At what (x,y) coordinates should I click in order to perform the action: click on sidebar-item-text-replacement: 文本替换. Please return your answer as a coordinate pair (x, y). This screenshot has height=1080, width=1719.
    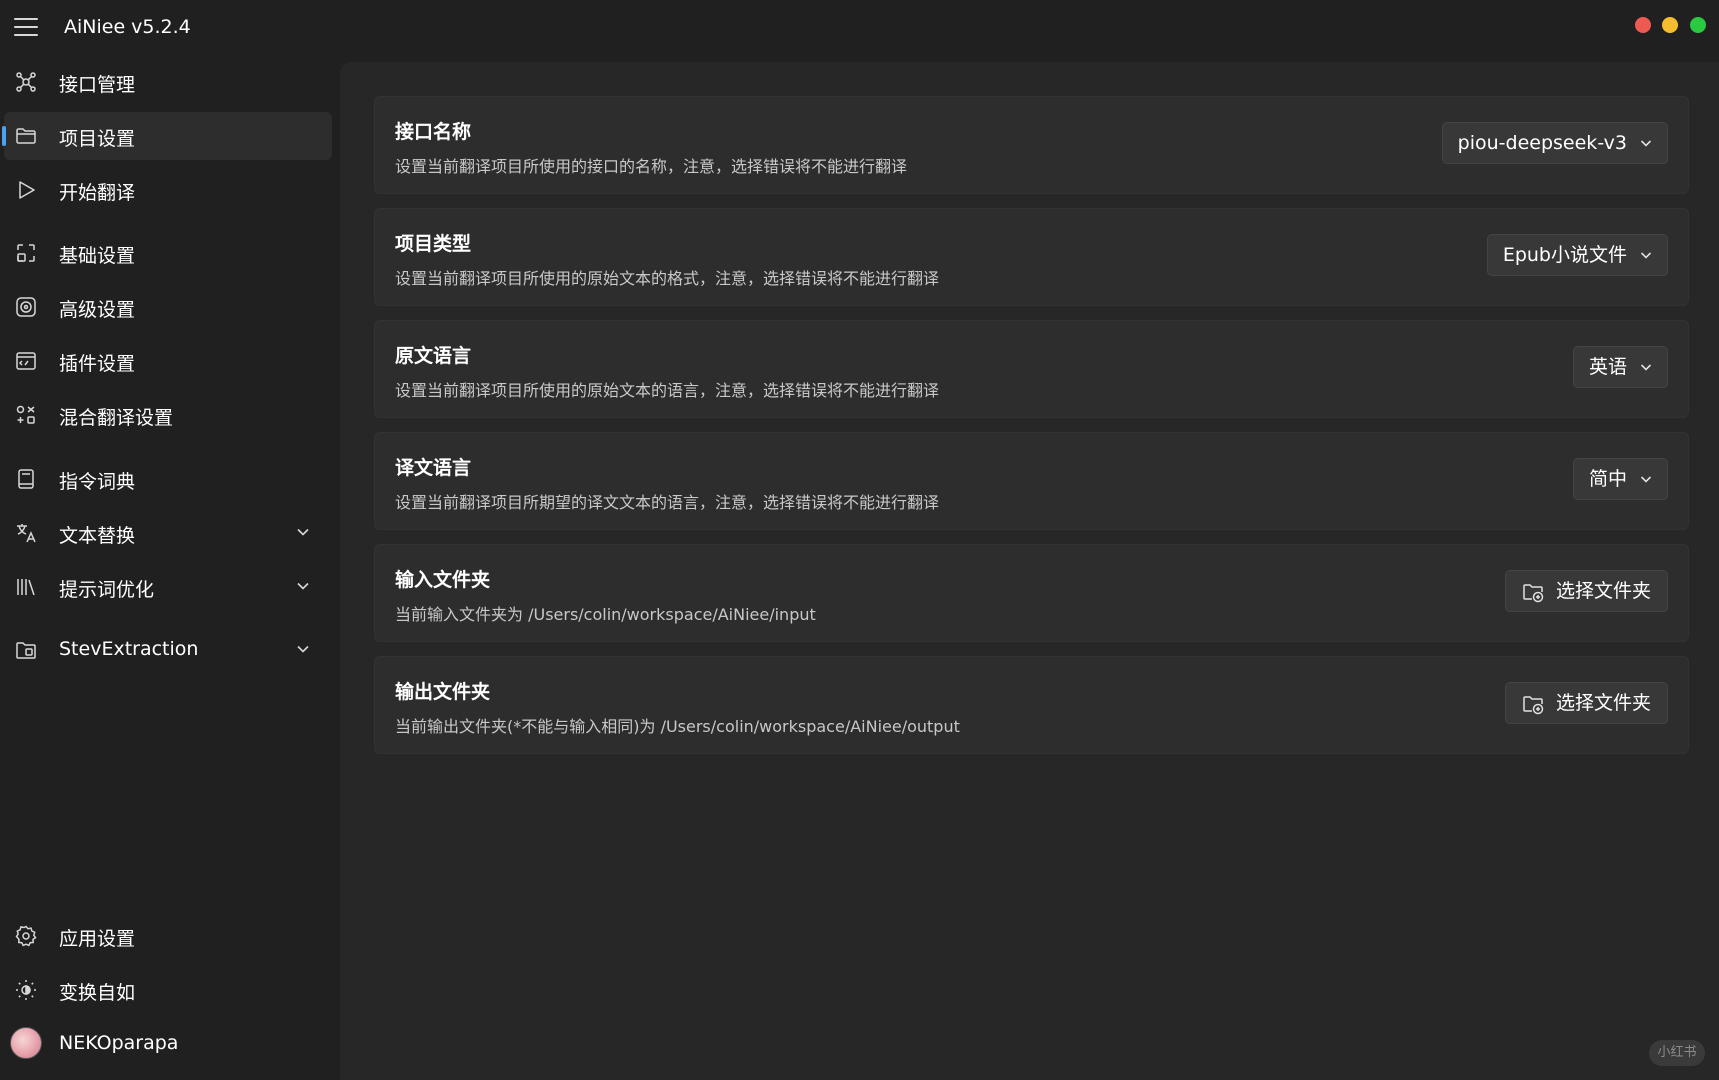
    Looking at the image, I should click on (168, 533).